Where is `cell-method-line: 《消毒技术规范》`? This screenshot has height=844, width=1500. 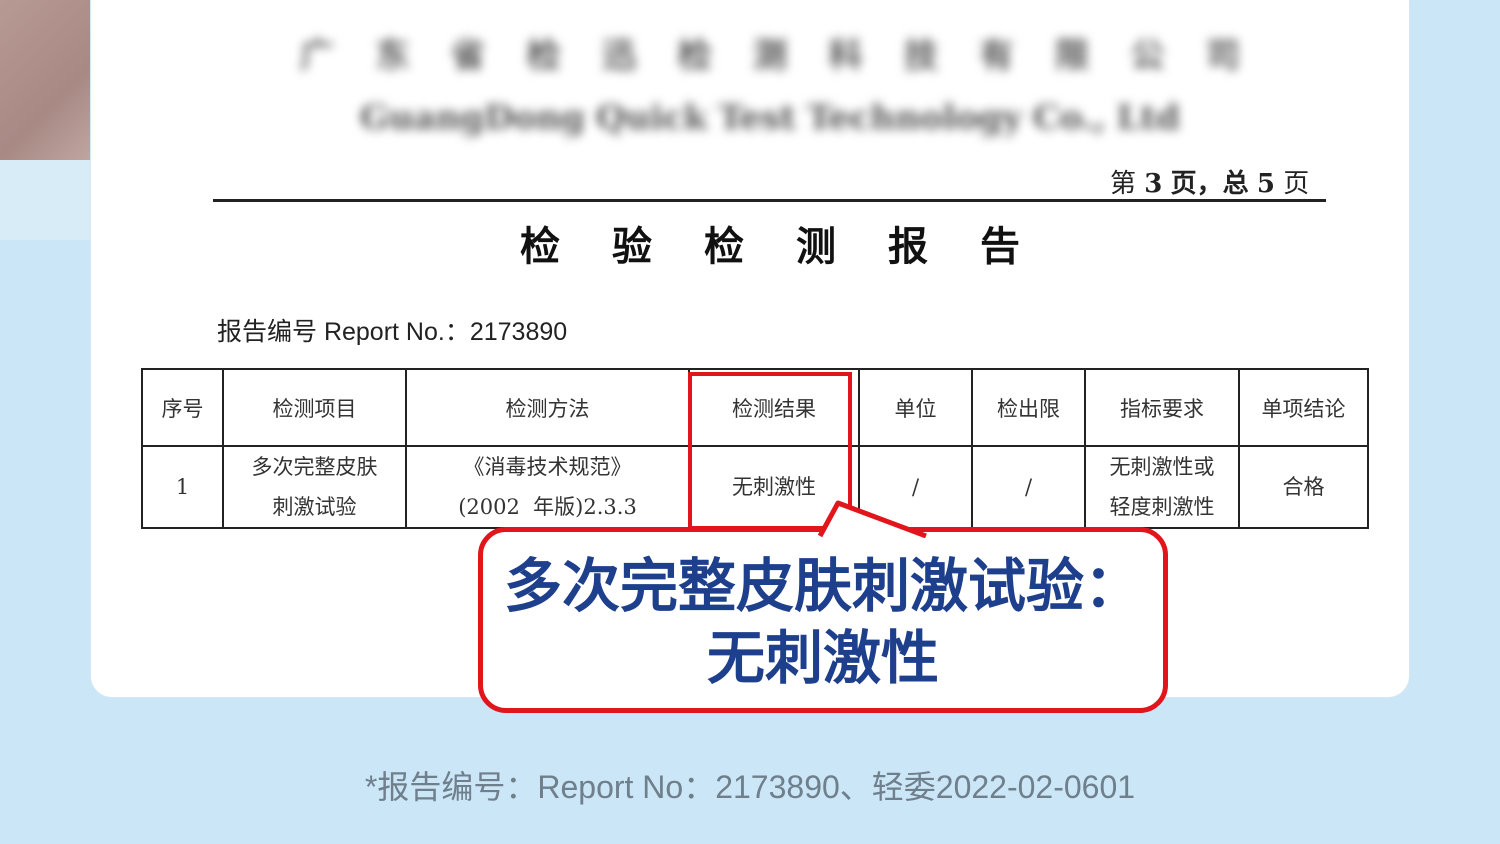 cell-method-line: 《消毒技术规范》 is located at coordinates (547, 467).